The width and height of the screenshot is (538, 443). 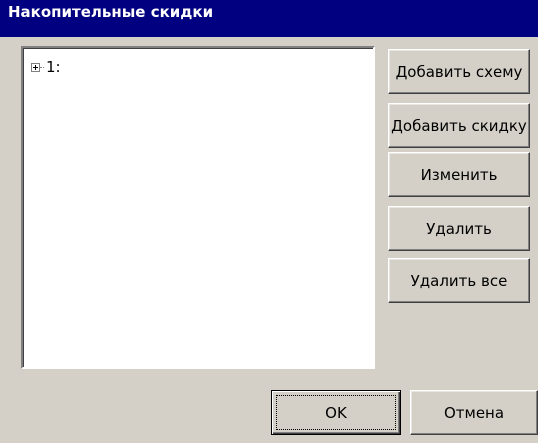 I want to click on tree-node: 1:, so click(x=46, y=67).